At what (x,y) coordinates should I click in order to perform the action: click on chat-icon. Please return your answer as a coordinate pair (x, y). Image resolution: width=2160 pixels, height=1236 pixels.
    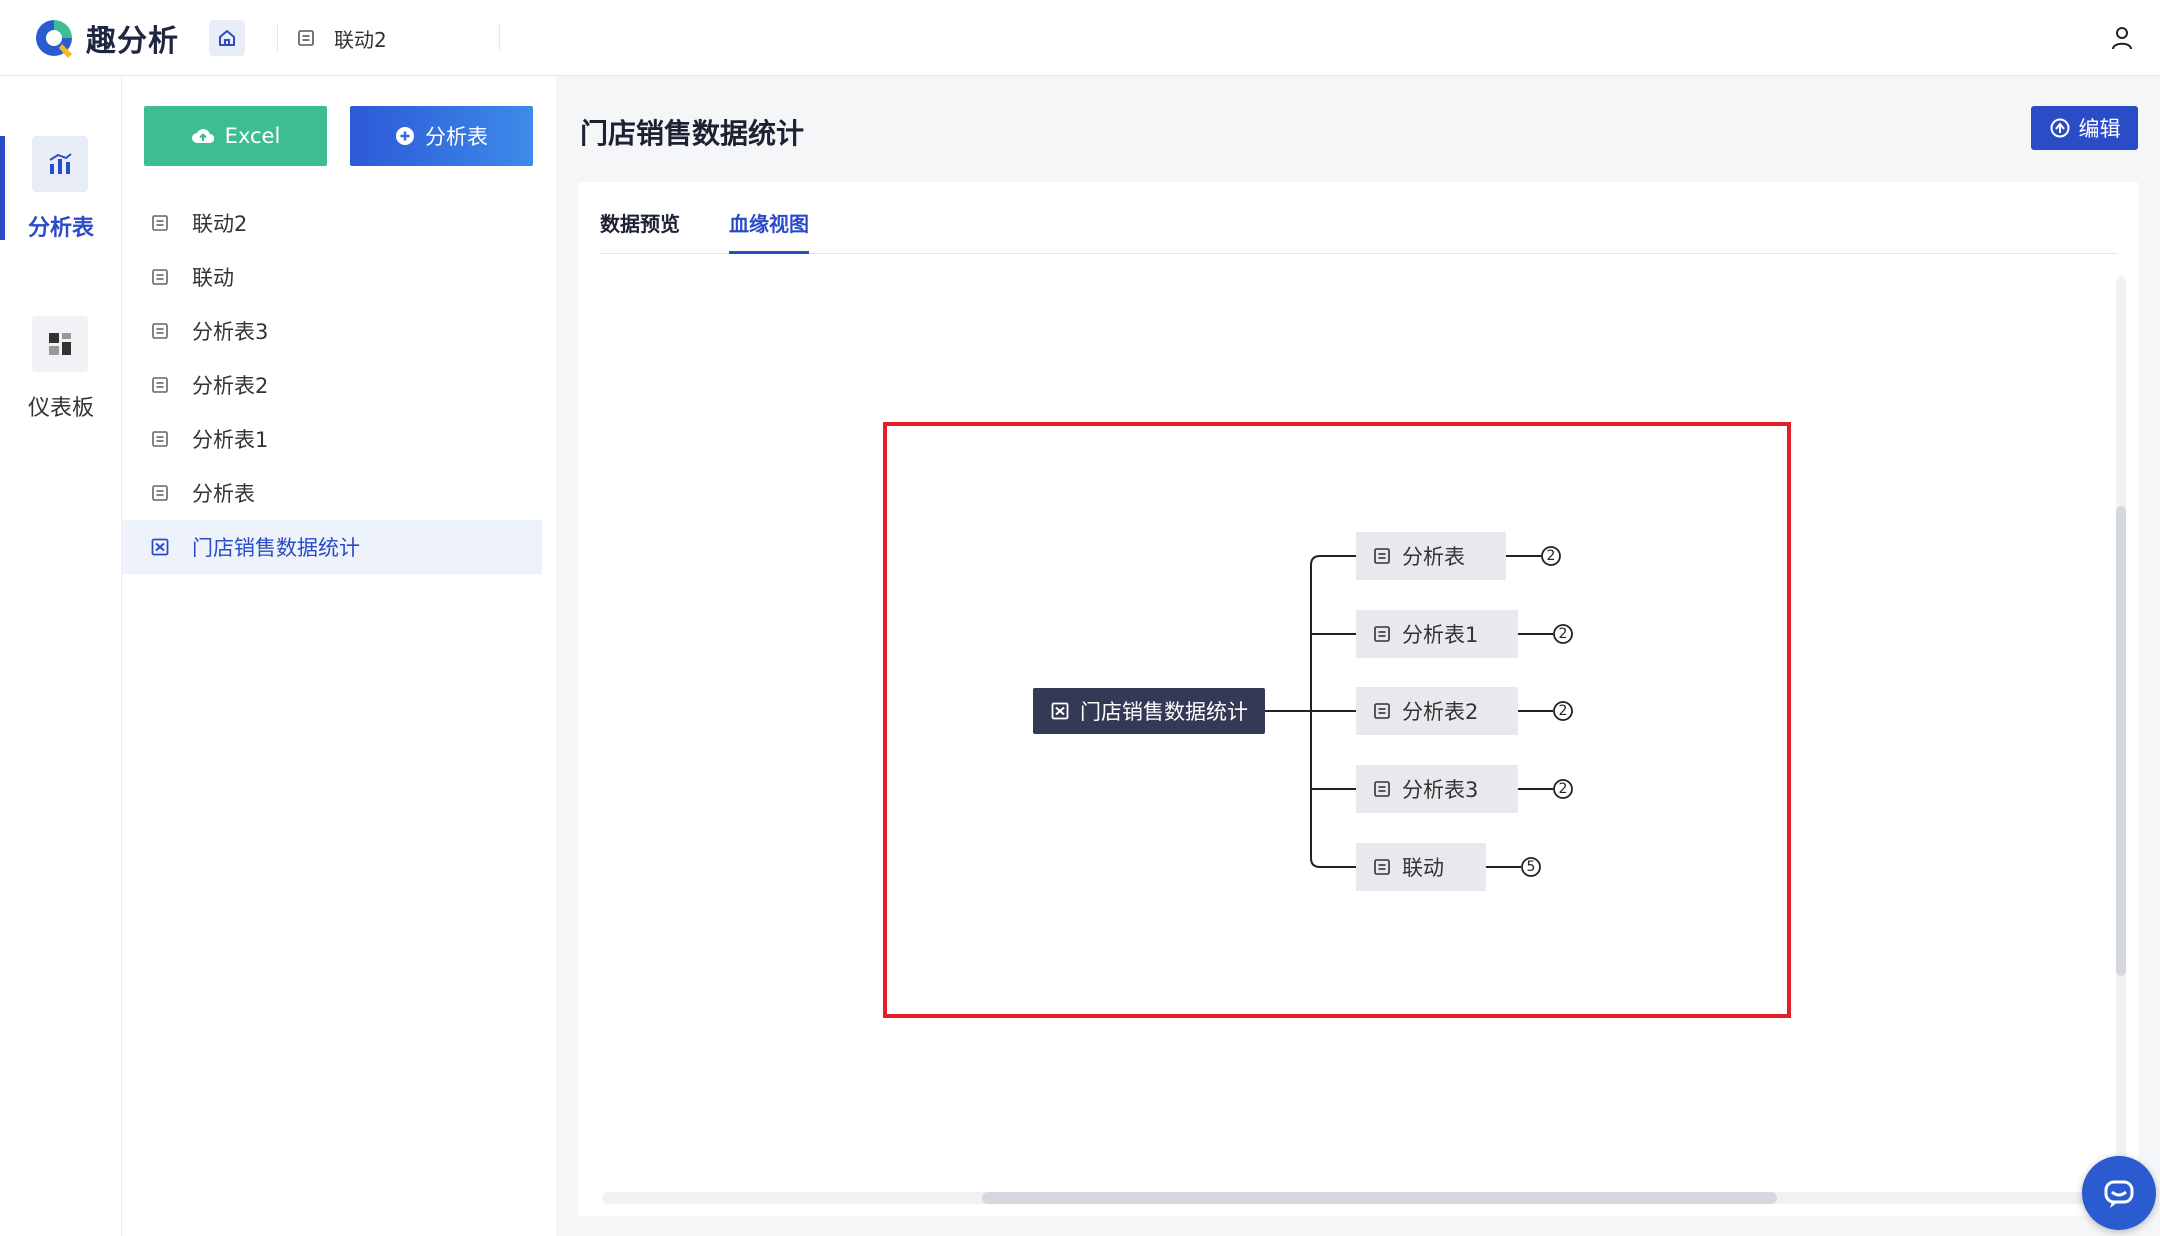
    Looking at the image, I should click on (2119, 1194).